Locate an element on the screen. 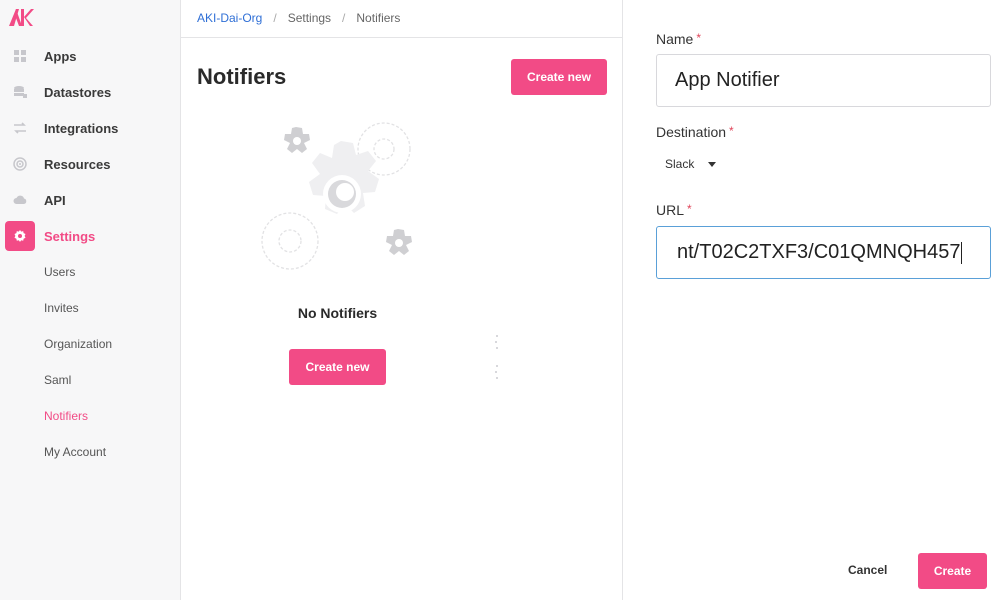 The width and height of the screenshot is (1002, 600). sidebar-item-label: API is located at coordinates (55, 200).